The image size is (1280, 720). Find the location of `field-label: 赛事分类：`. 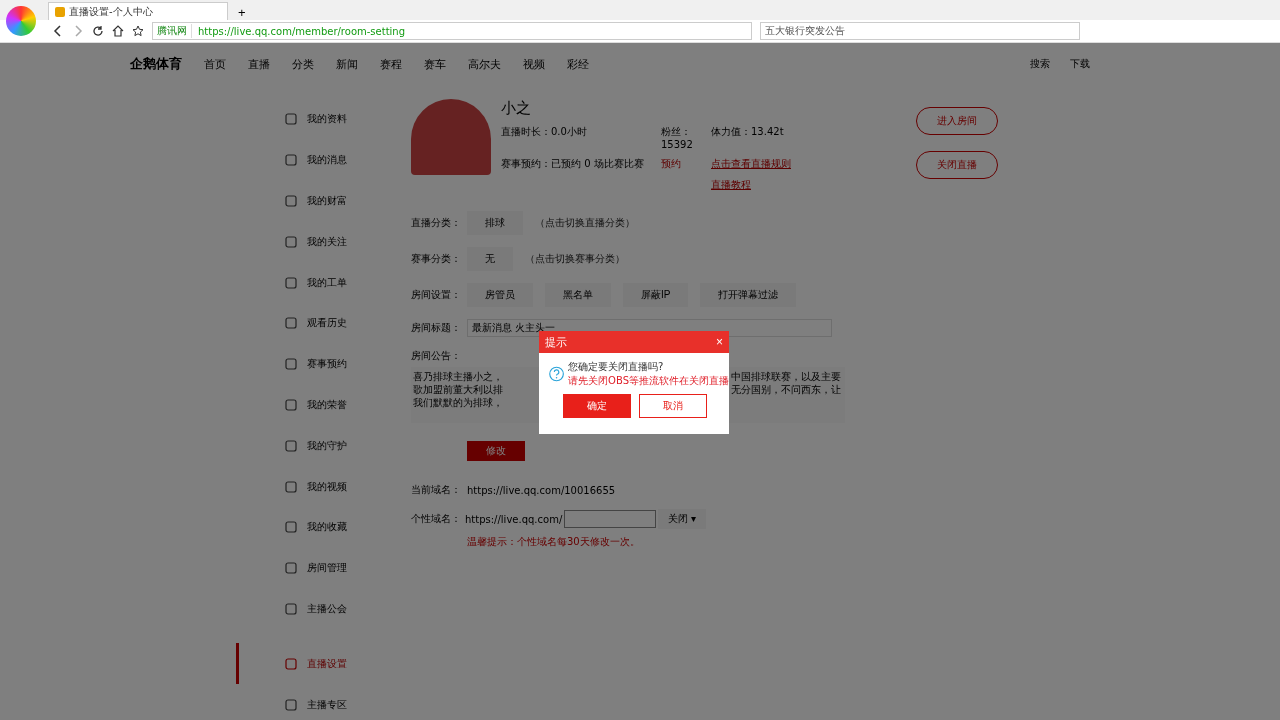

field-label: 赛事分类： is located at coordinates (436, 259).